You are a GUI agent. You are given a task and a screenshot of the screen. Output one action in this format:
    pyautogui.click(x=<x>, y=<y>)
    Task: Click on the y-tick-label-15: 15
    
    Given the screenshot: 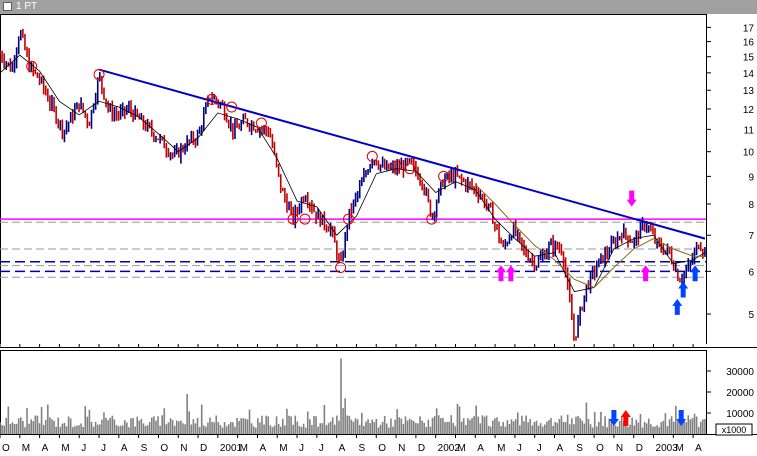 What is the action you would take?
    pyautogui.click(x=749, y=58)
    